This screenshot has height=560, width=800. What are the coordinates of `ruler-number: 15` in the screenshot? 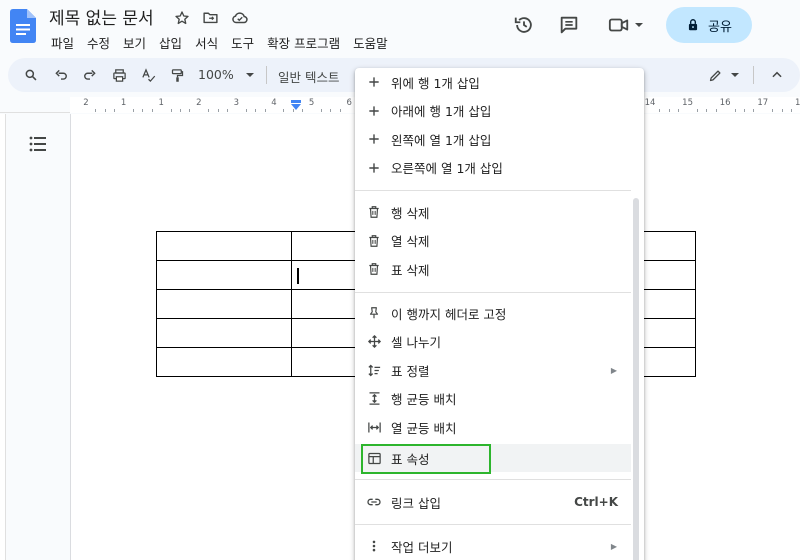 It's located at (688, 103).